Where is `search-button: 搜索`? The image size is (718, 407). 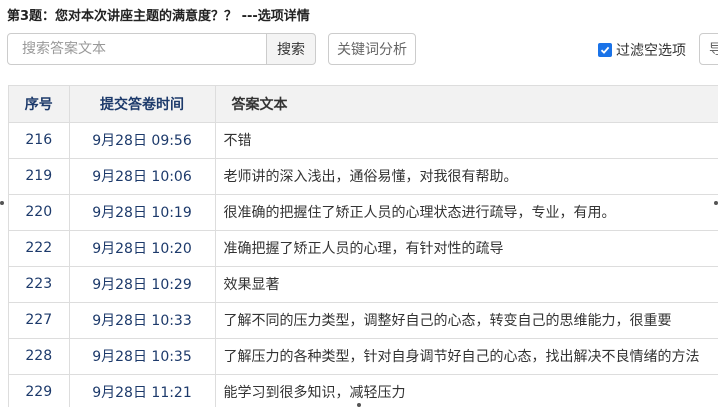
search-button: 搜索 is located at coordinates (291, 49).